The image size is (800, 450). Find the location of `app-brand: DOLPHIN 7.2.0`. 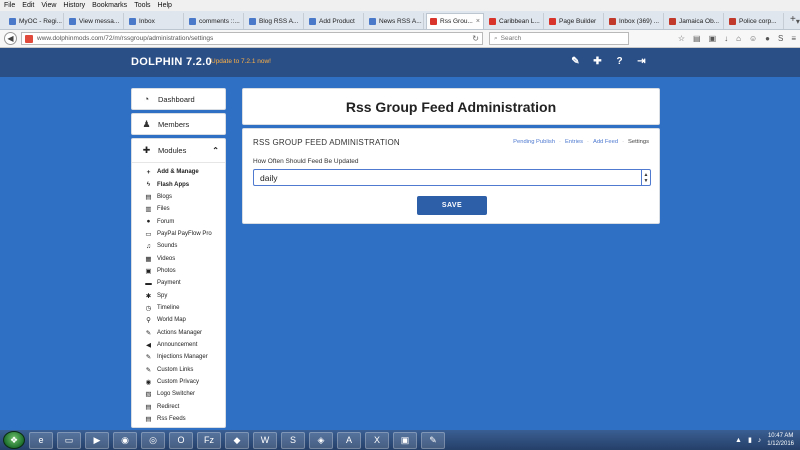

app-brand: DOLPHIN 7.2.0 is located at coordinates (171, 62).